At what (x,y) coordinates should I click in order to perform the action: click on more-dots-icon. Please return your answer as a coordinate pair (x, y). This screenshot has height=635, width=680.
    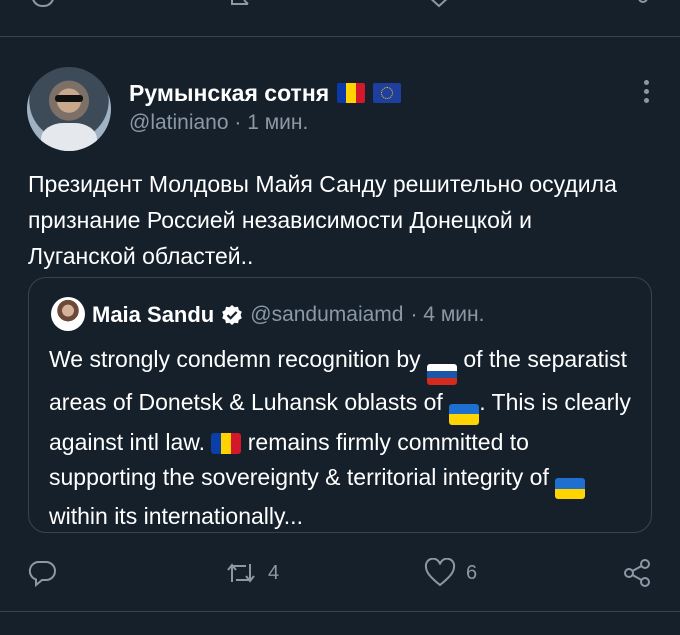
    Looking at the image, I should click on (646, 93).